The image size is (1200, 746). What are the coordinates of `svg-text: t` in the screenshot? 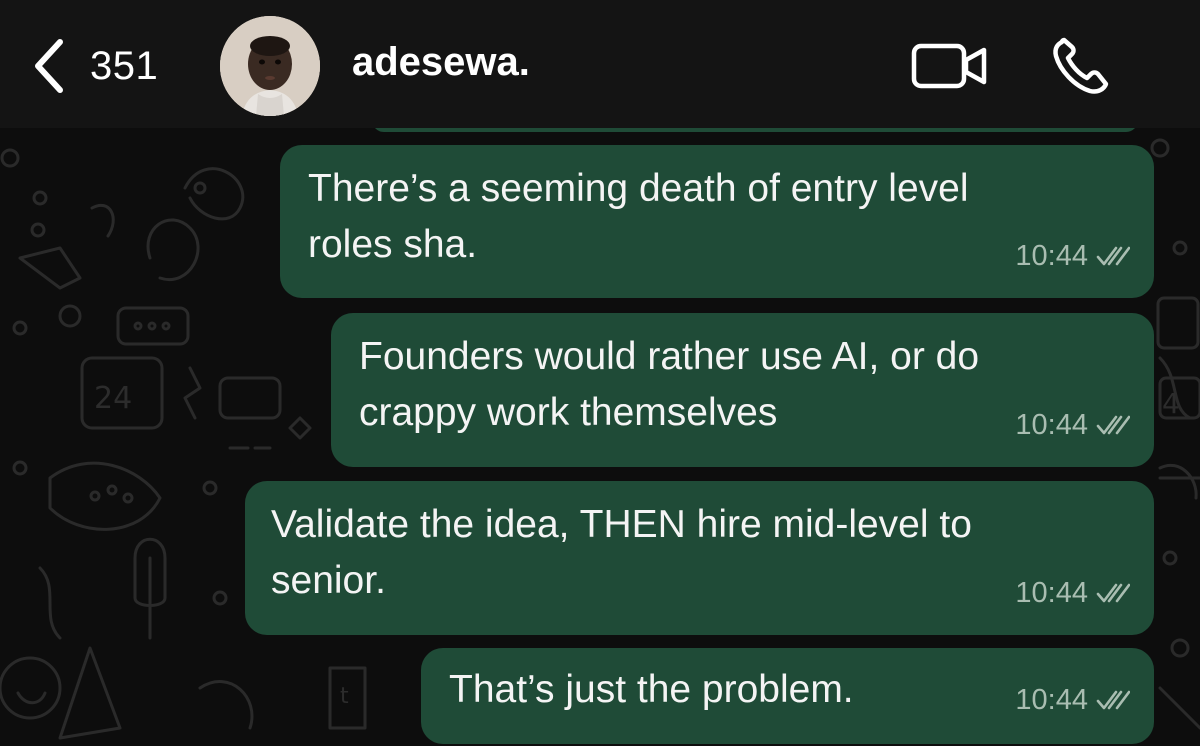 It's located at (344, 696).